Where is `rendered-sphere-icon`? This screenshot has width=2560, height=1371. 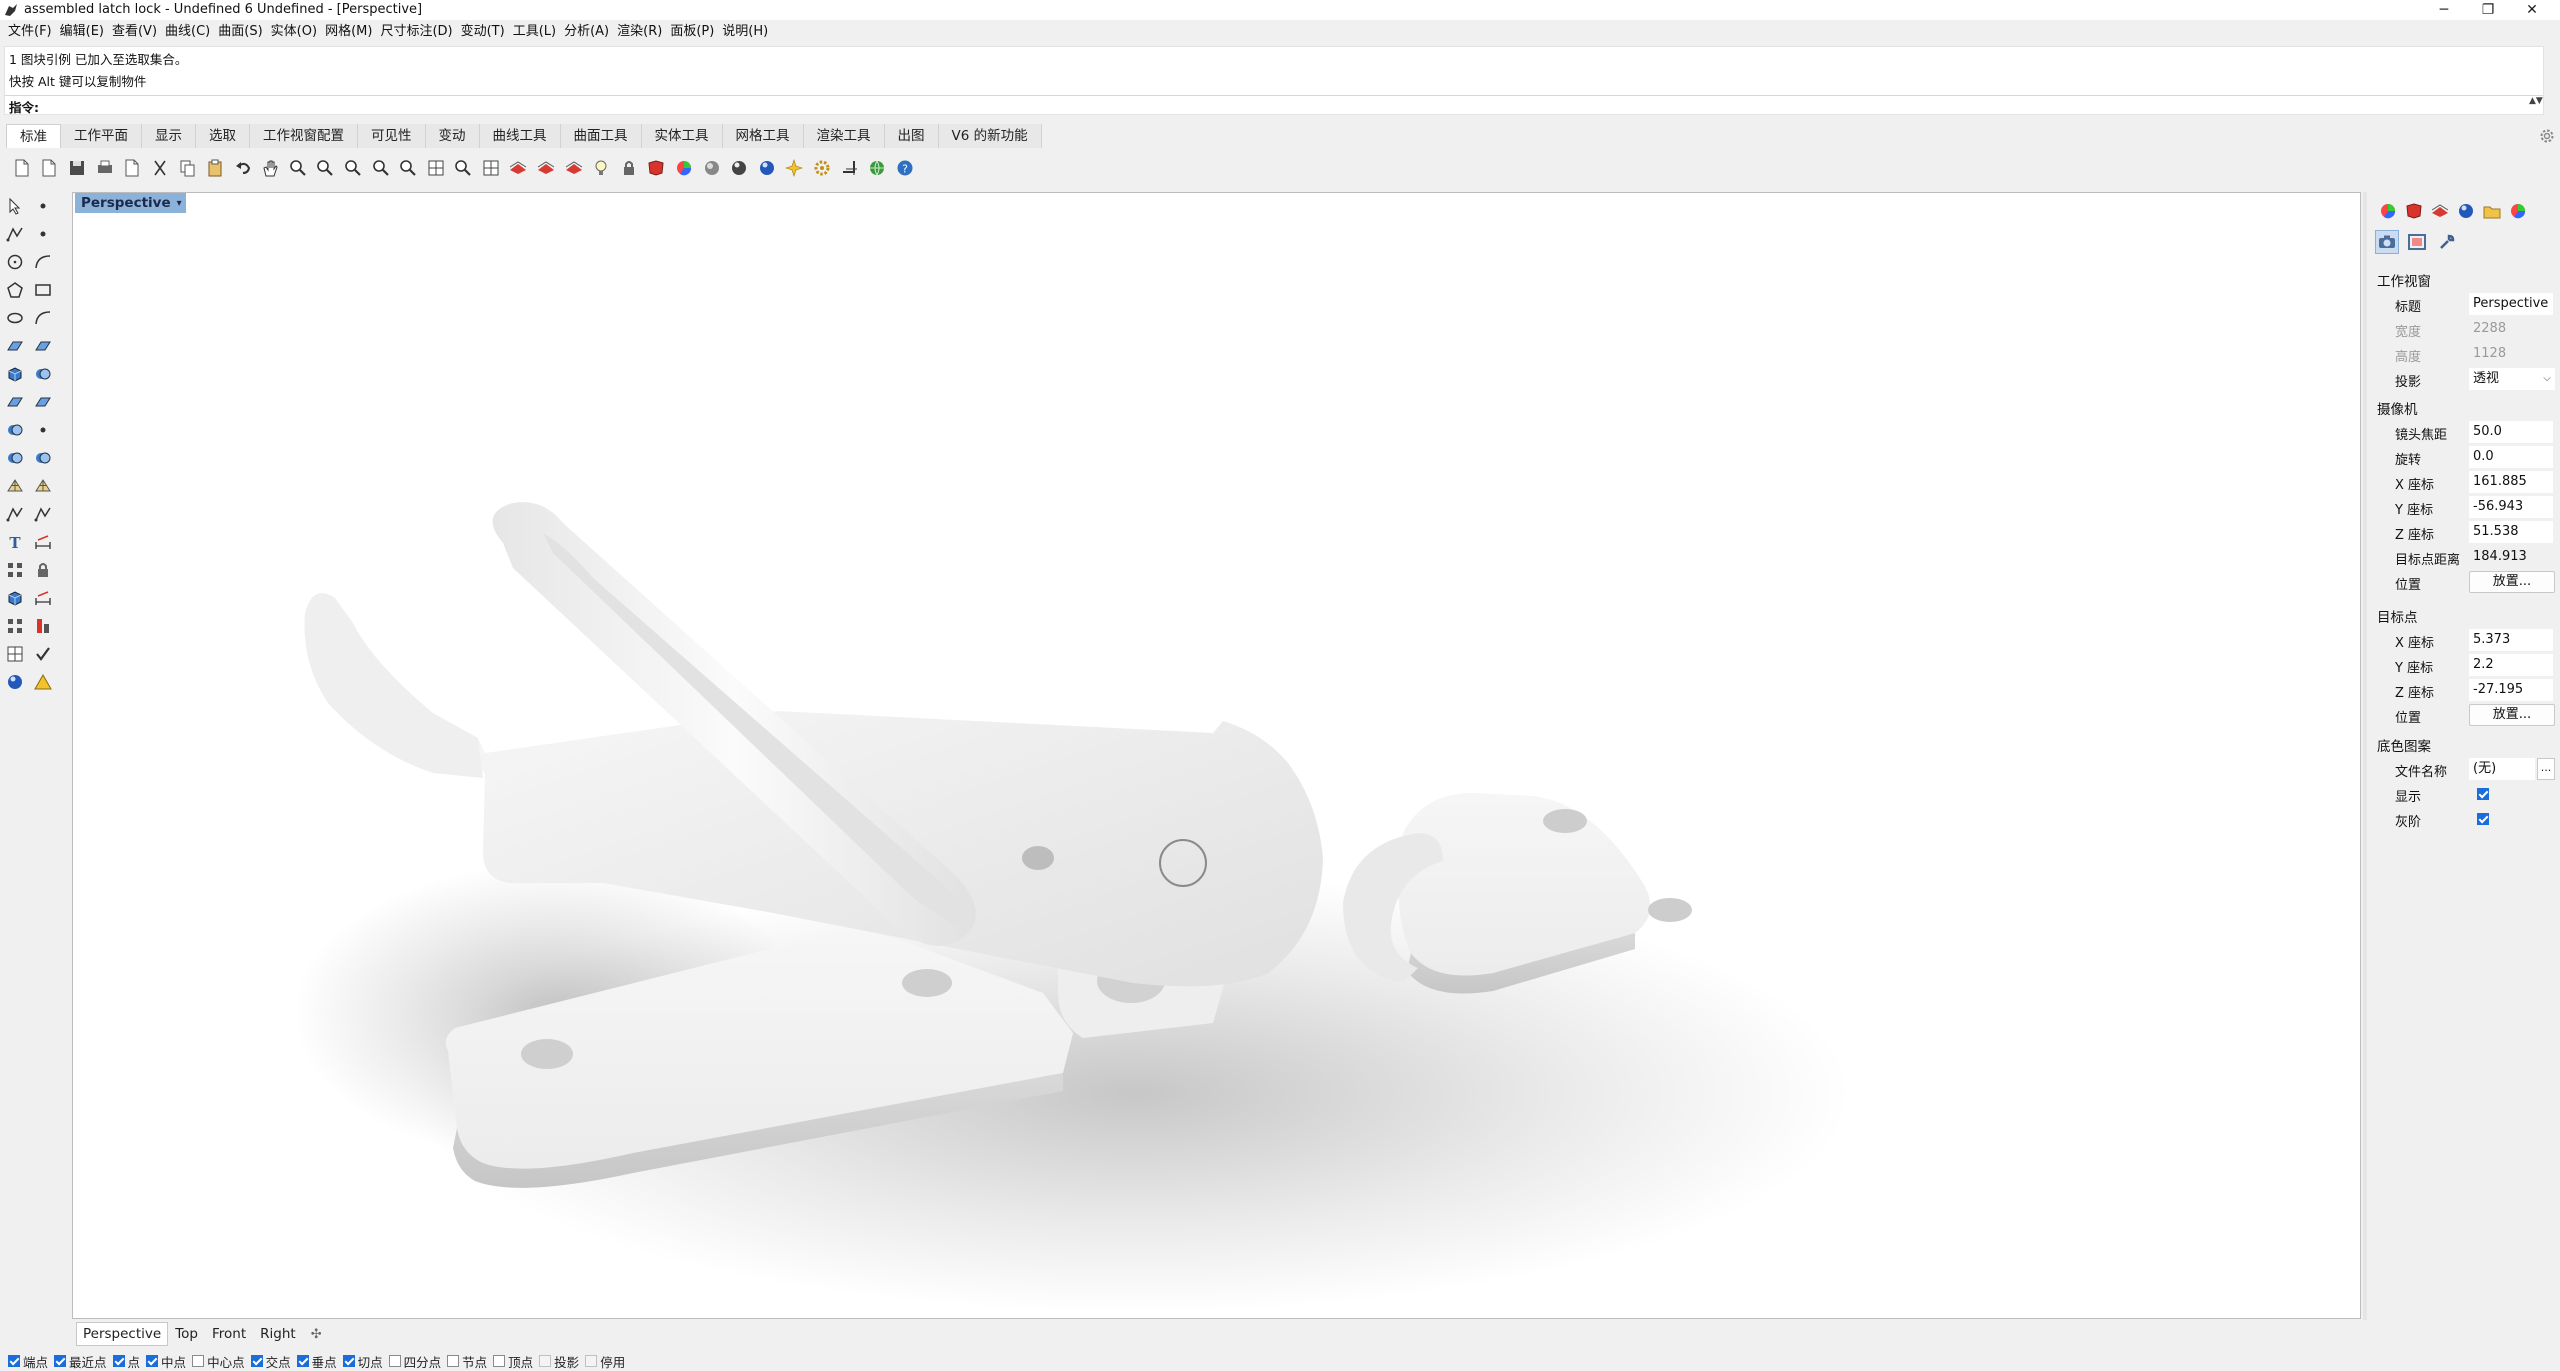 rendered-sphere-icon is located at coordinates (739, 168).